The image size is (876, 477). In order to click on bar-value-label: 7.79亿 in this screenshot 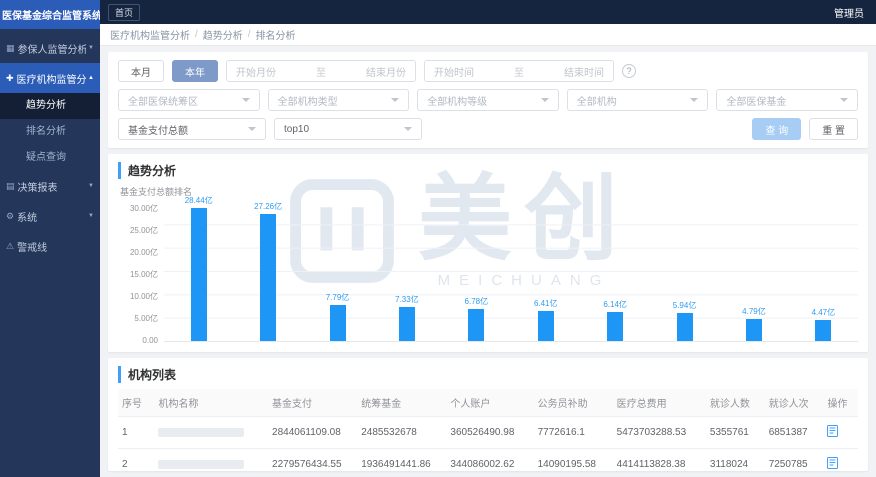, I will do `click(337, 297)`.